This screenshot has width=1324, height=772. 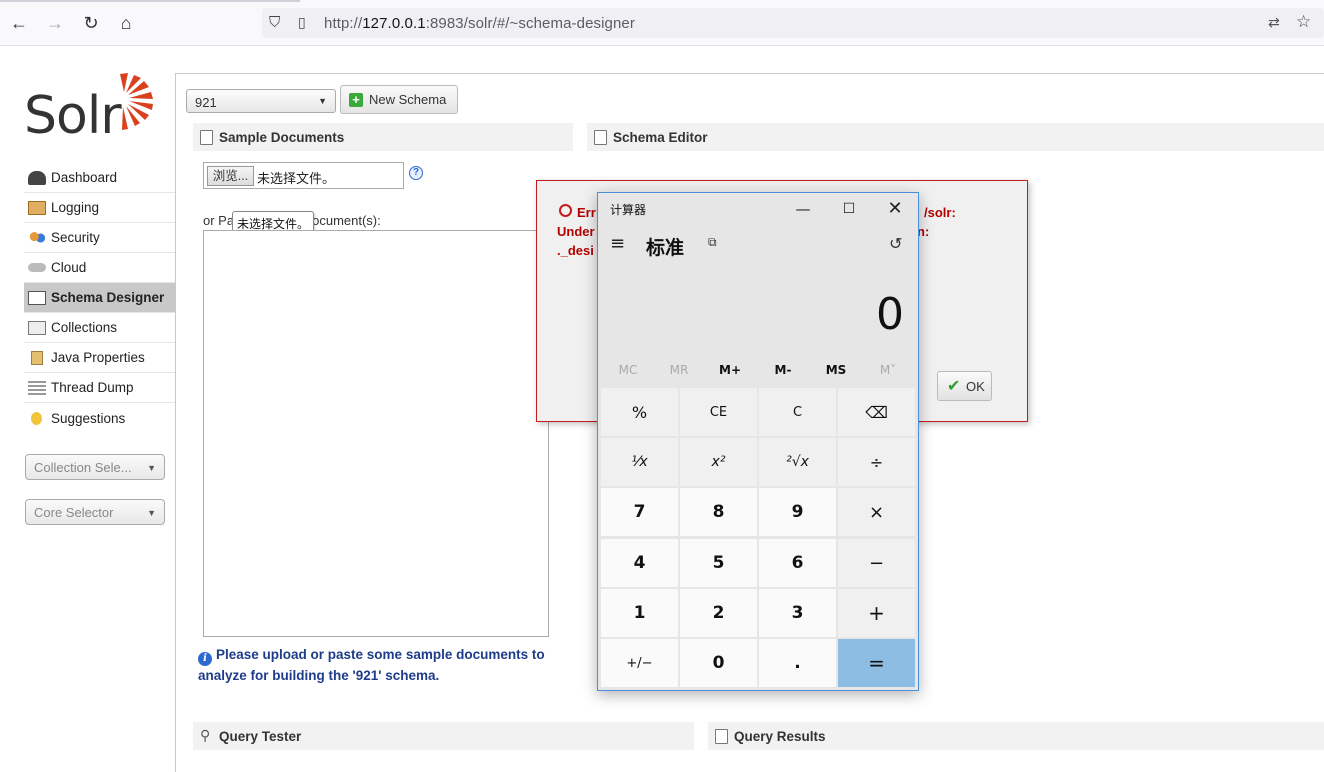 What do you see at coordinates (408, 99) in the screenshot?
I see `new-schema-label: New Schema` at bounding box center [408, 99].